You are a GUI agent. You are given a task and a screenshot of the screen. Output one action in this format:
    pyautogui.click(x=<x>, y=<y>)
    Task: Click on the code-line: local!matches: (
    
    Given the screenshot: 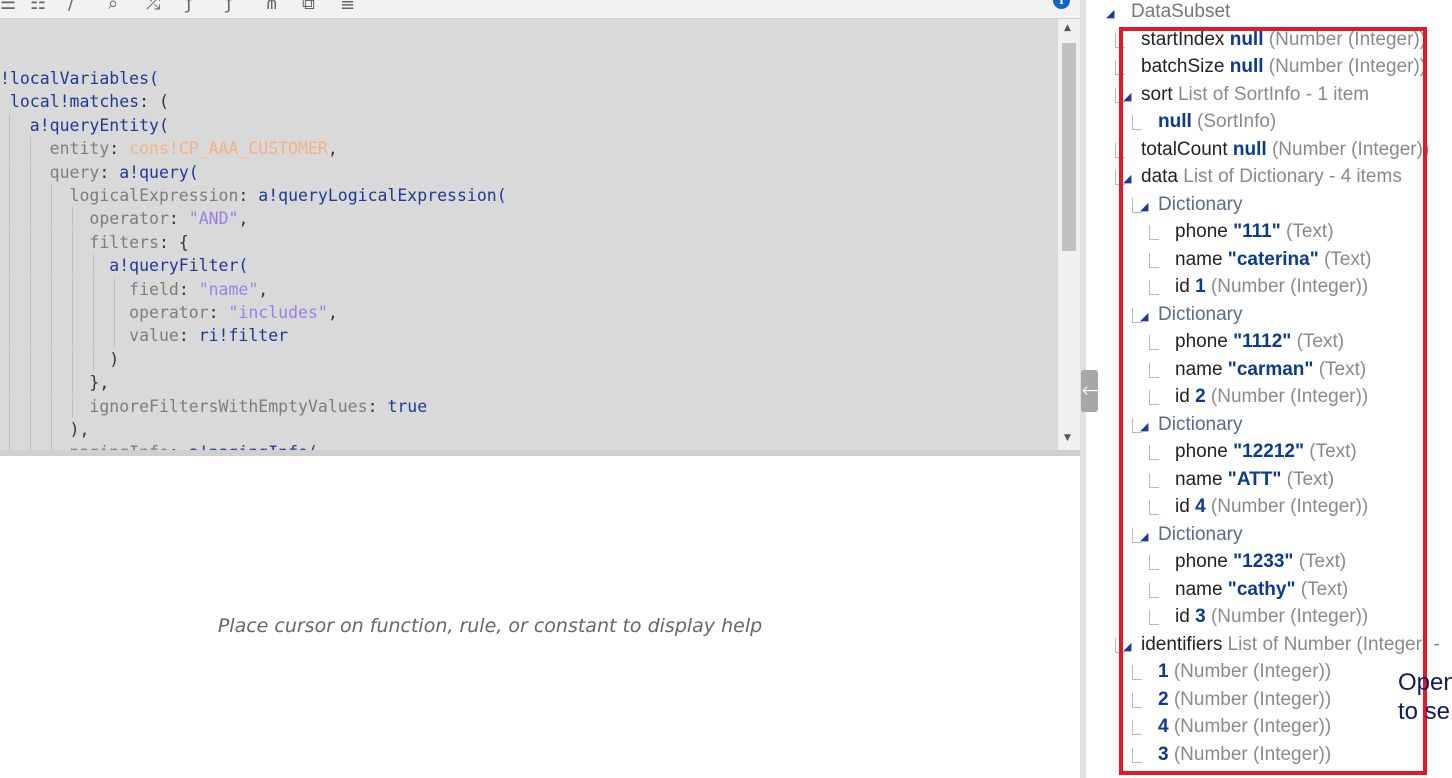 What is the action you would take?
    pyautogui.click(x=84, y=101)
    